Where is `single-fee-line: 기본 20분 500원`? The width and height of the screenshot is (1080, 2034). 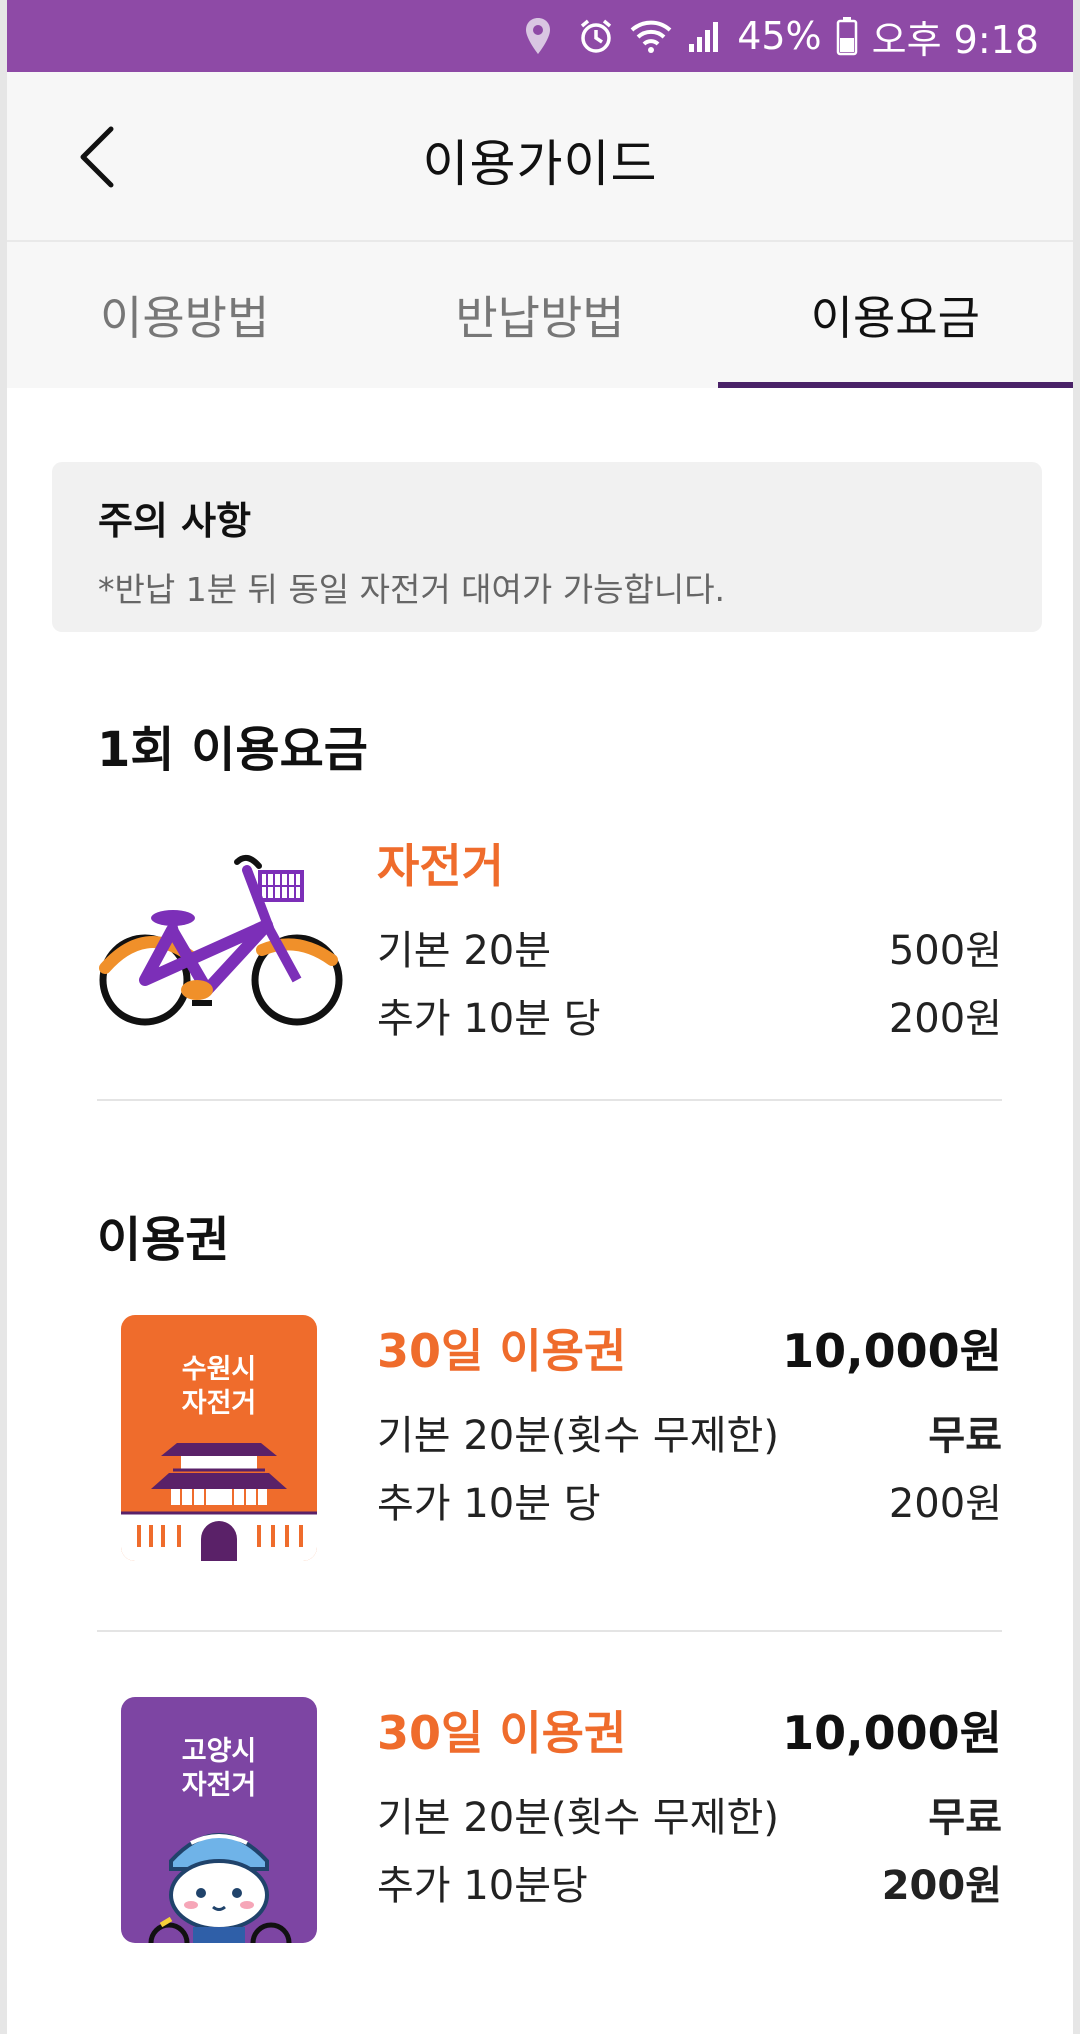 single-fee-line: 기본 20분 500원 is located at coordinates (689, 947).